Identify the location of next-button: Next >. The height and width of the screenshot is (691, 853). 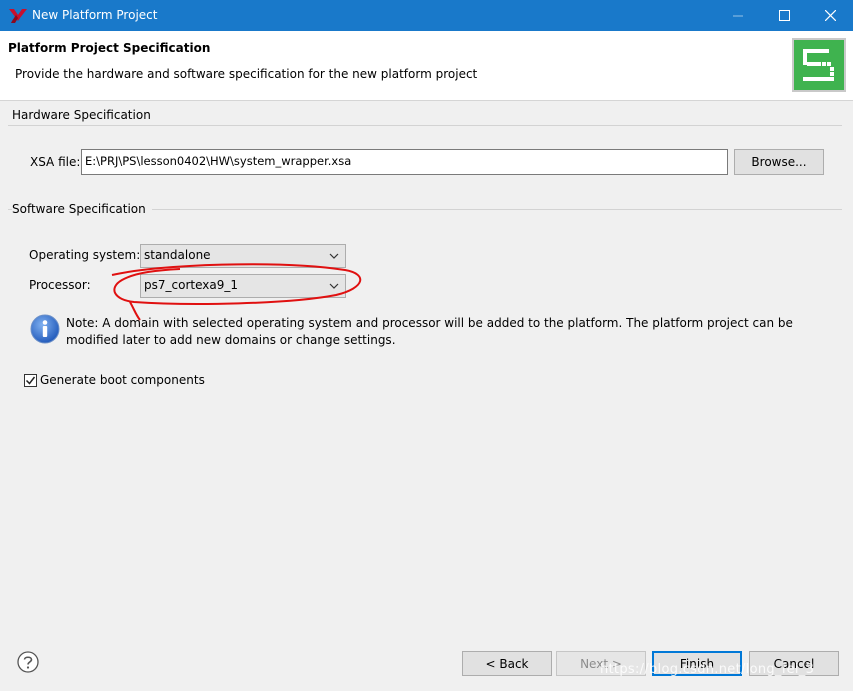
(601, 663).